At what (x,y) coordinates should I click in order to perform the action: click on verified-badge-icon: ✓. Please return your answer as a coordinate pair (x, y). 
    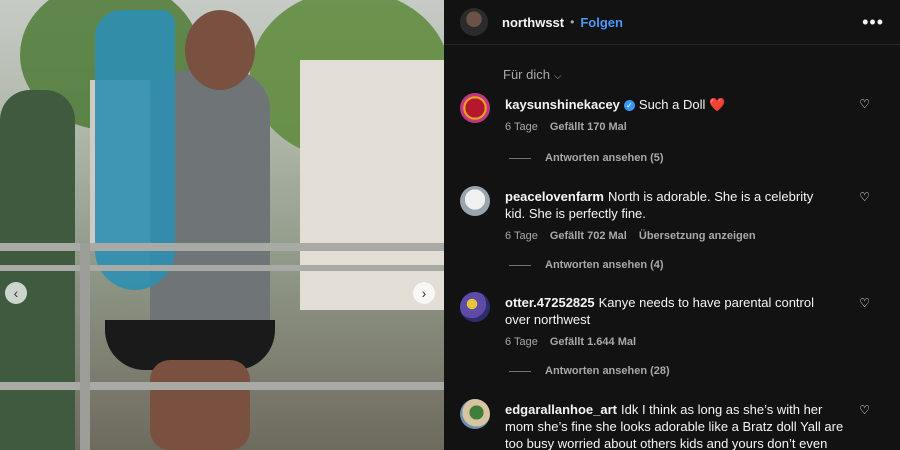
    Looking at the image, I should click on (629, 105).